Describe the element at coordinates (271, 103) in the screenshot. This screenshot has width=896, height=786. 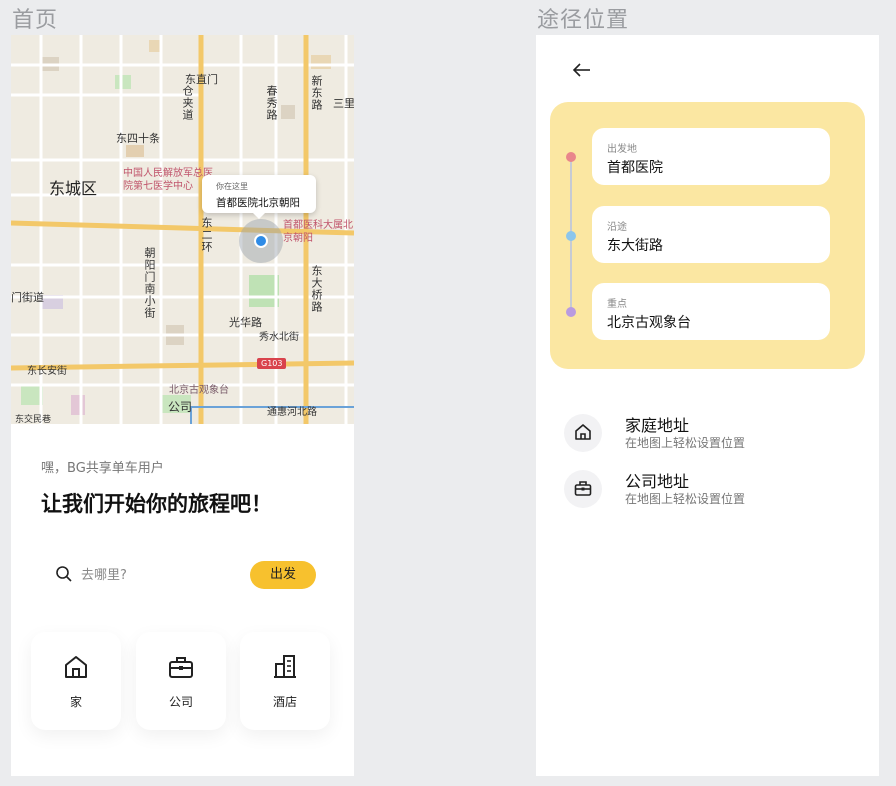
I see `map-label: 春秀路` at that location.